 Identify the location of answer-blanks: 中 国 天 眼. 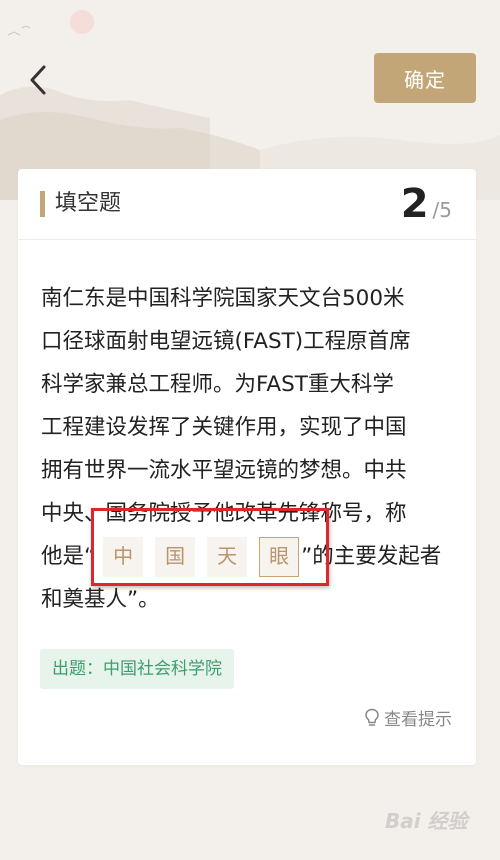
(201, 556).